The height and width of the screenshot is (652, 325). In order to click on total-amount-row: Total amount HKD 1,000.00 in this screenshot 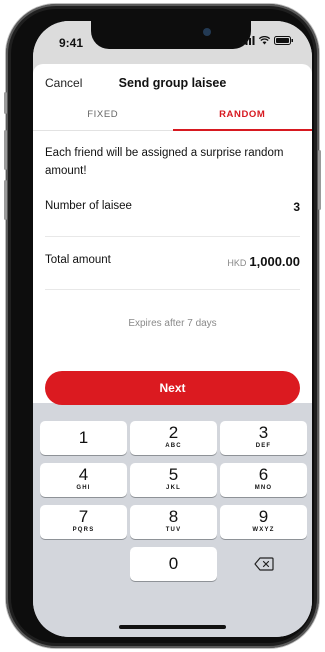, I will do `click(172, 263)`.